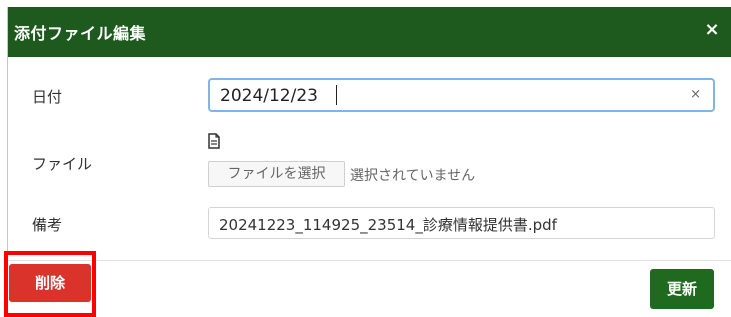  Describe the element at coordinates (369, 260) in the screenshot. I see `footer-divider` at that location.